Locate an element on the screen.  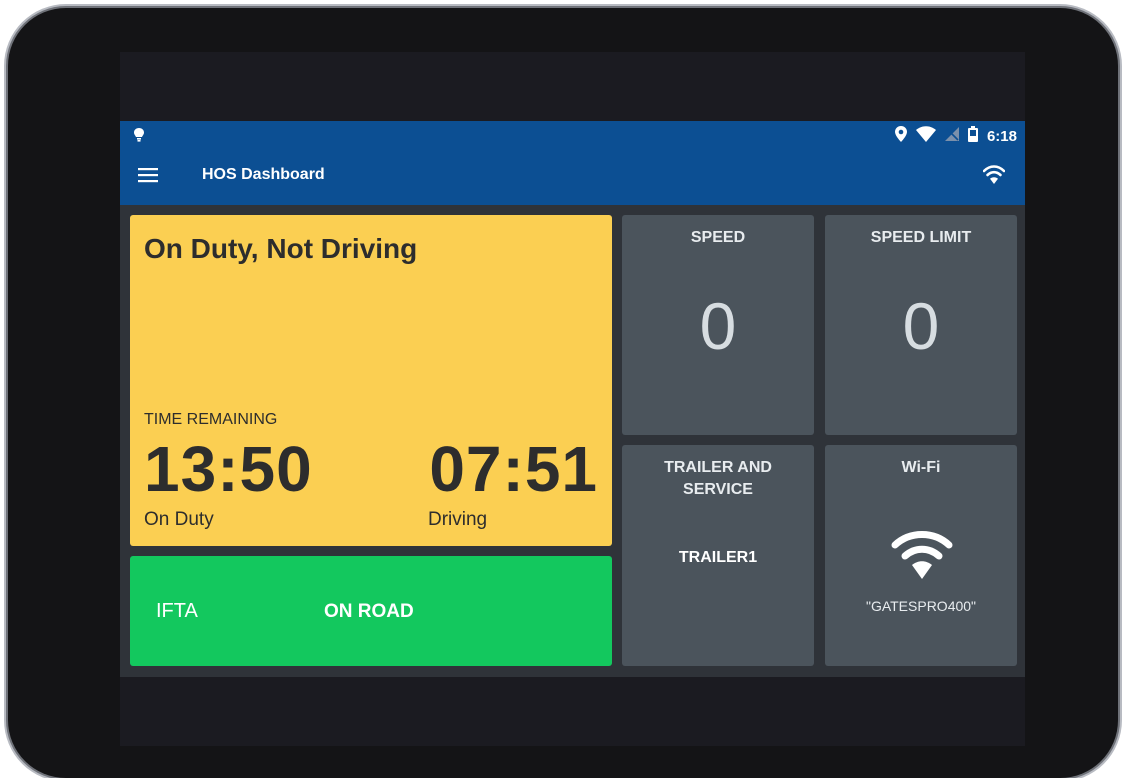
speed-limit-value: 0 is located at coordinates (921, 326).